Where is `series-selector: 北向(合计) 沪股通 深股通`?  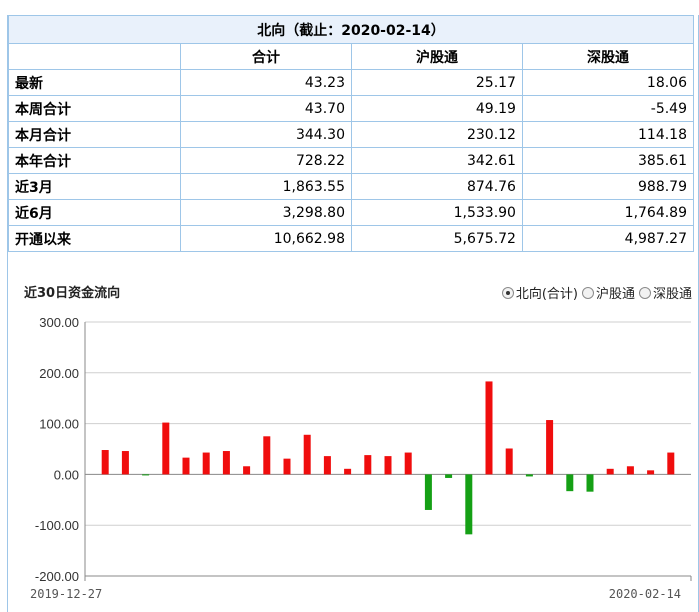
series-selector: 北向(合计) 沪股通 深股通 is located at coordinates (596, 292).